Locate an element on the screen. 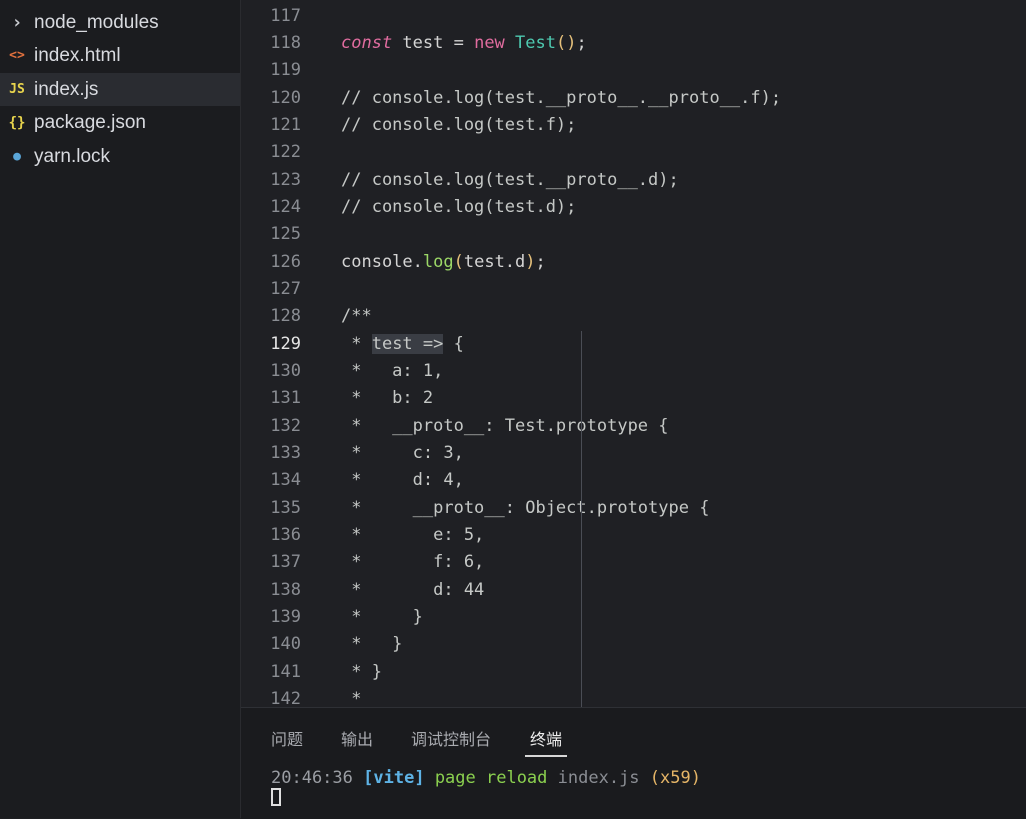 This screenshot has width=1026, height=819. tab-terminal: 终端 is located at coordinates (546, 738).